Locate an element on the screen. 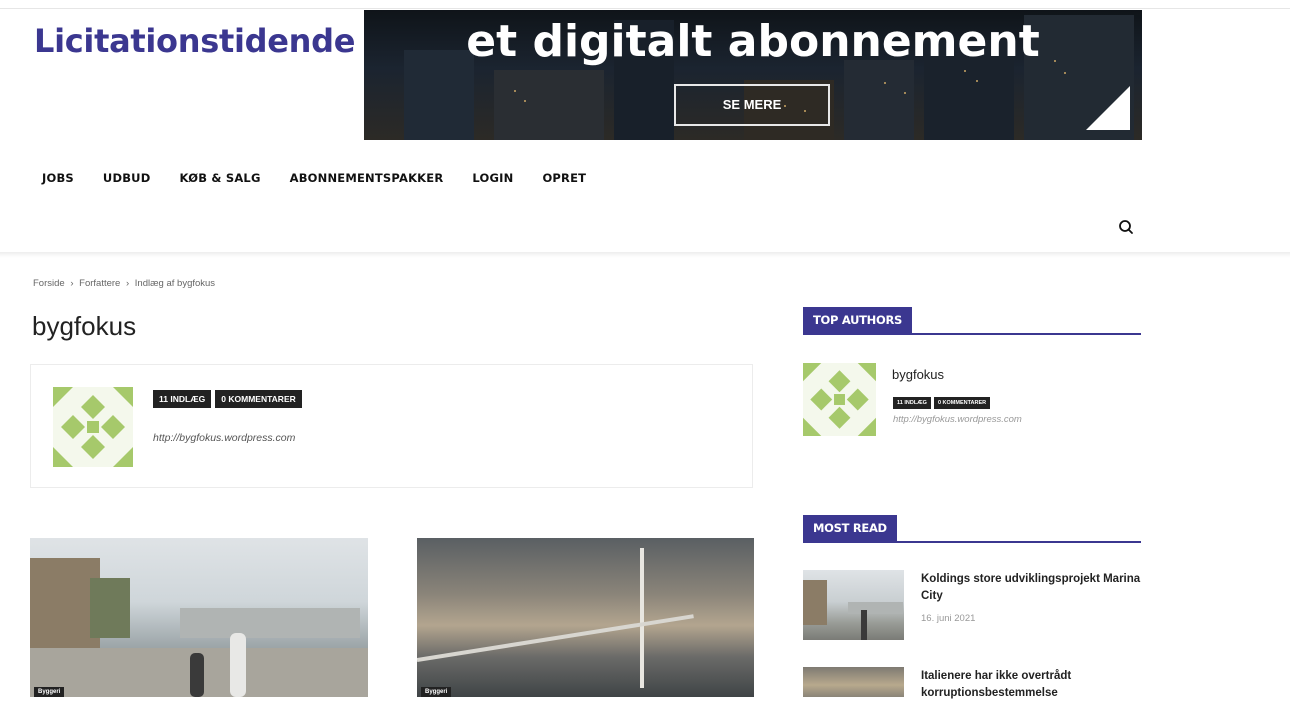  nav-login: LOGIN is located at coordinates (492, 178).